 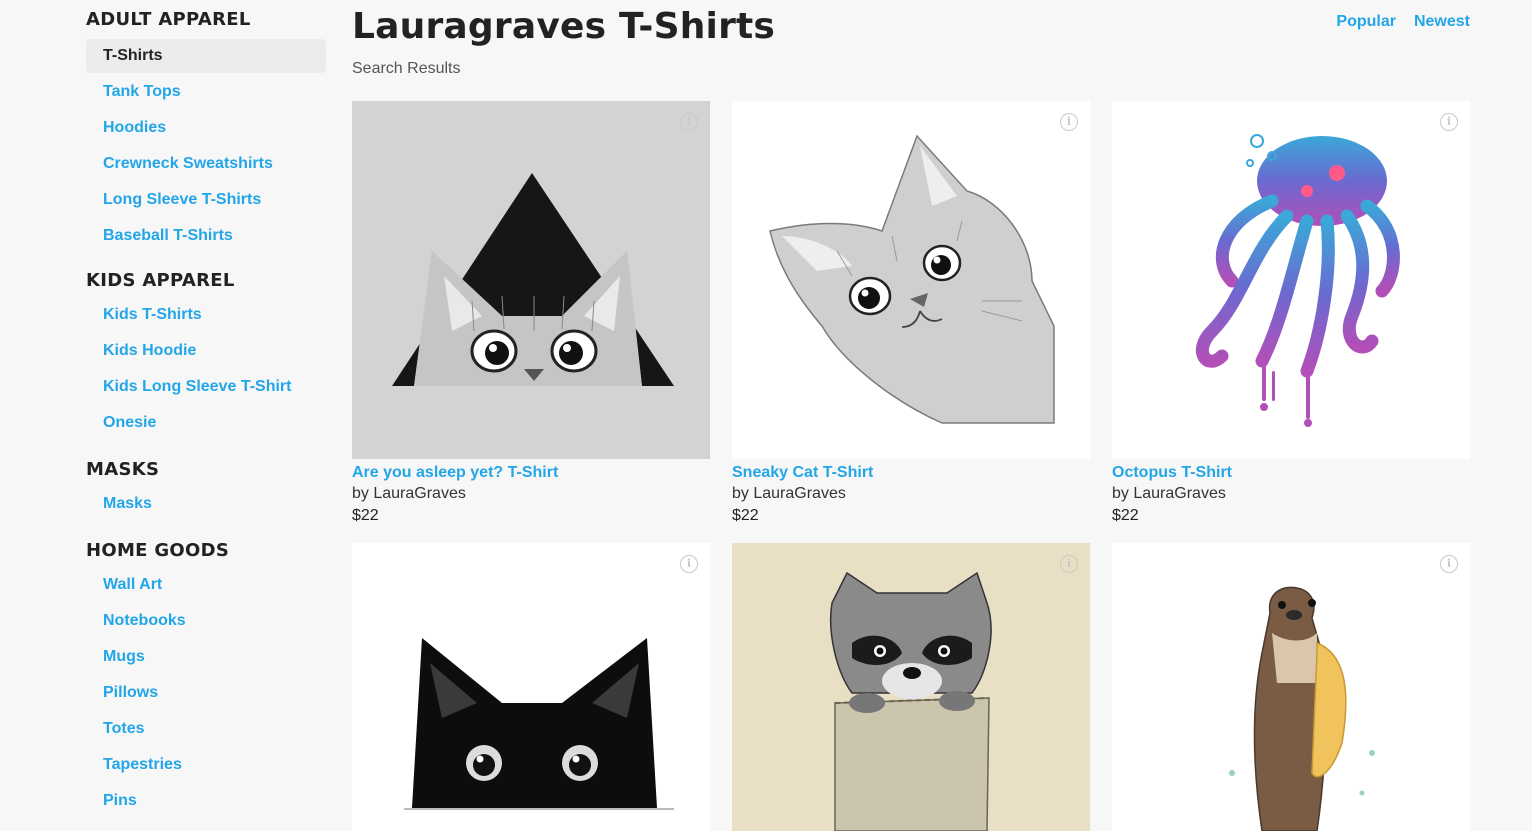 I want to click on sneaky-cat-art, so click(x=911, y=280).